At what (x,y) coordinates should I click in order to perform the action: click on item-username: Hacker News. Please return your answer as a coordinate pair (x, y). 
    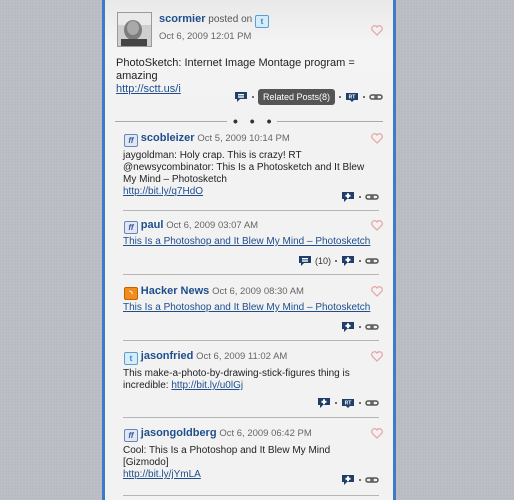
    Looking at the image, I should click on (175, 291).